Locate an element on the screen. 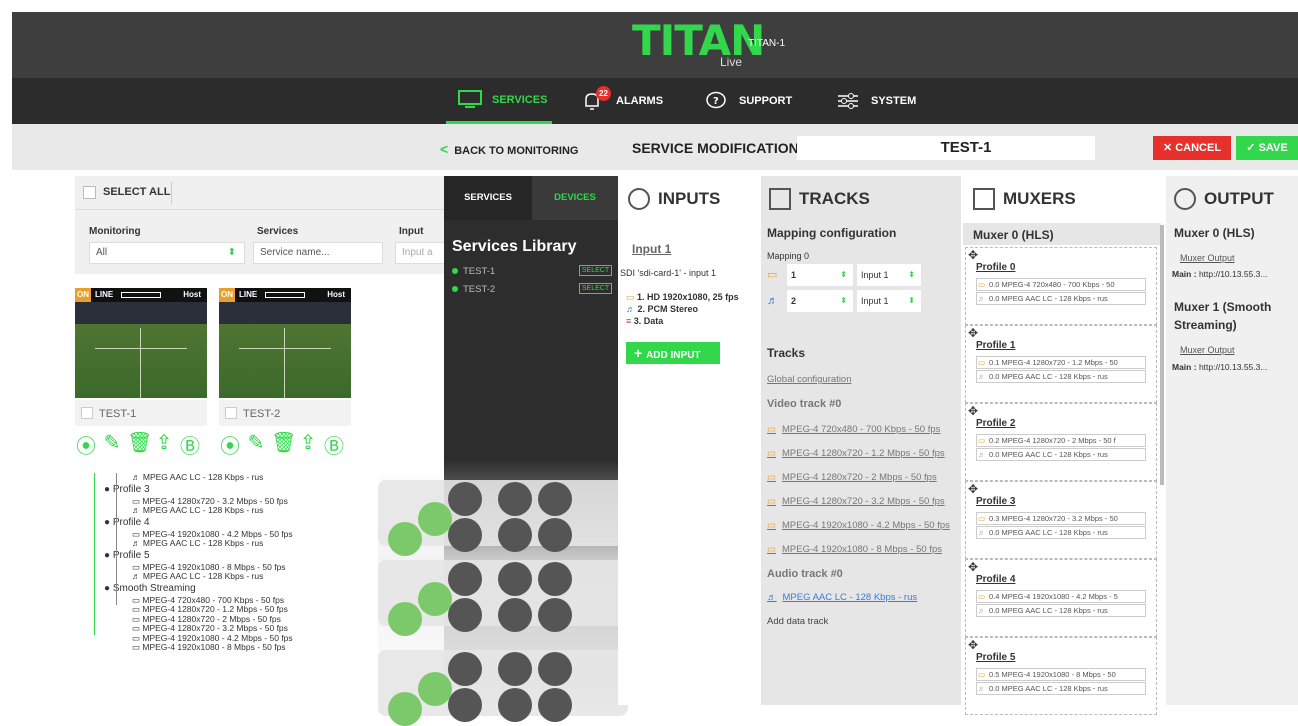 Image resolution: width=1298 pixels, height=726 pixels. cancel-button: ✕ CANCEL is located at coordinates (1192, 148).